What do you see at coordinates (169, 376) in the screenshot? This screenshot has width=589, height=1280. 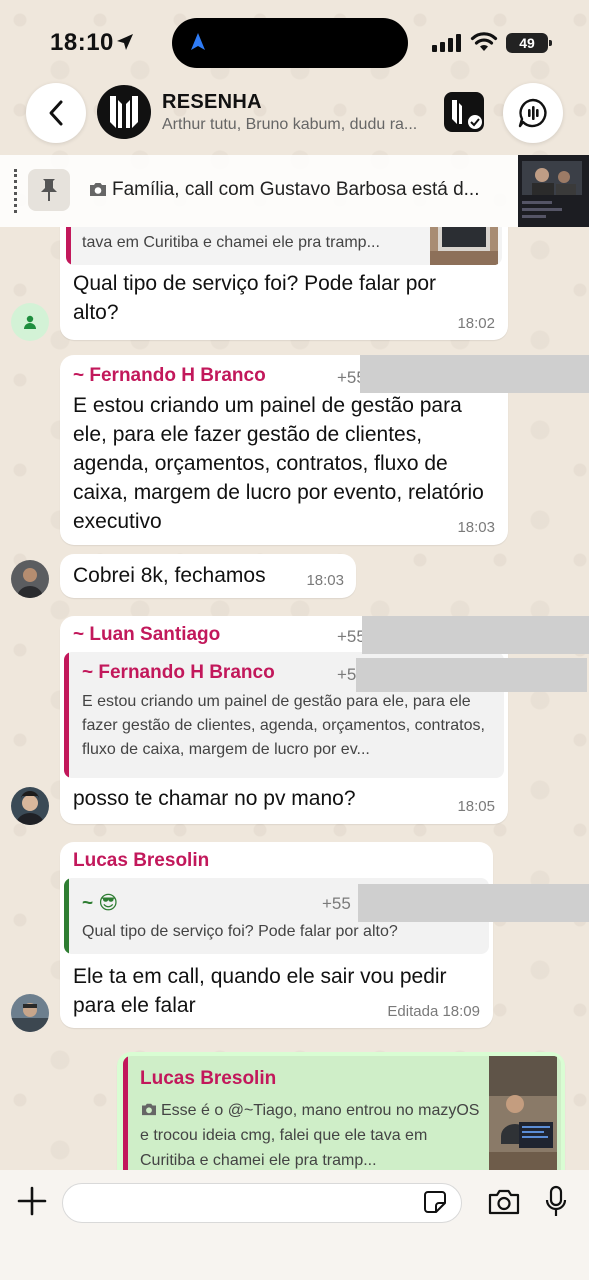 I see `sender-name: ~ Fernando H Branco` at bounding box center [169, 376].